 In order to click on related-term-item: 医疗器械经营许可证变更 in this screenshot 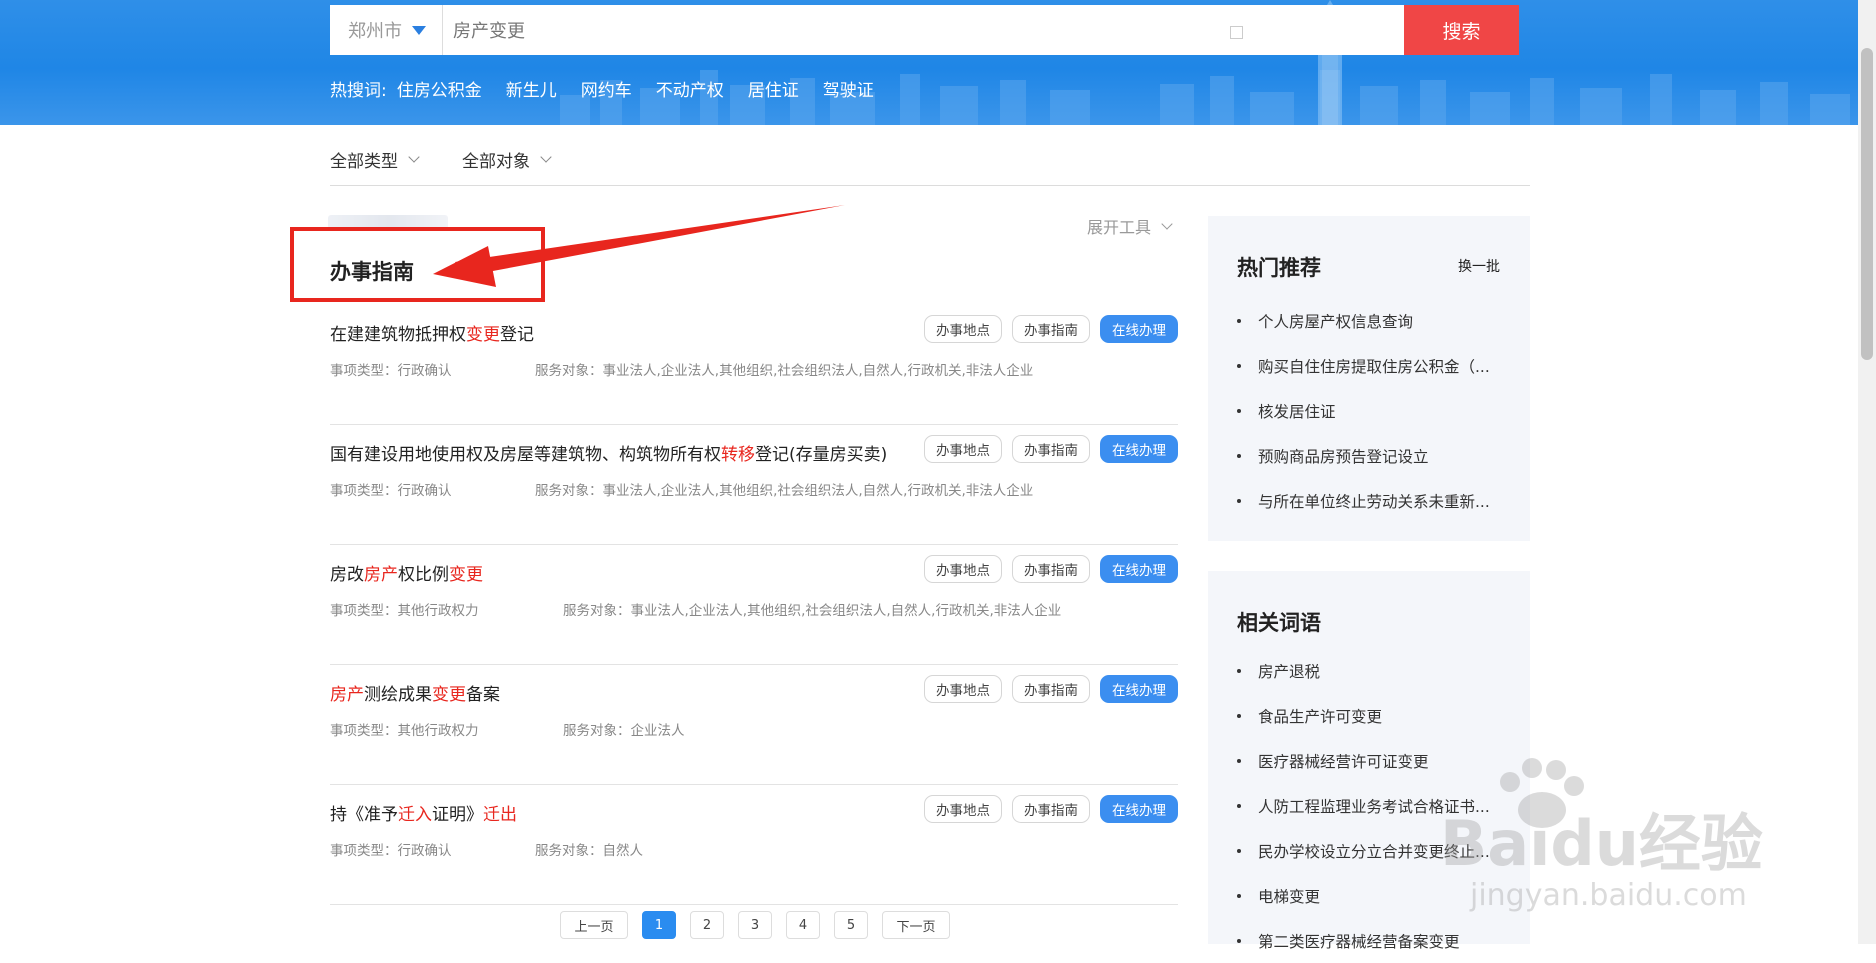, I will do `click(1369, 760)`.